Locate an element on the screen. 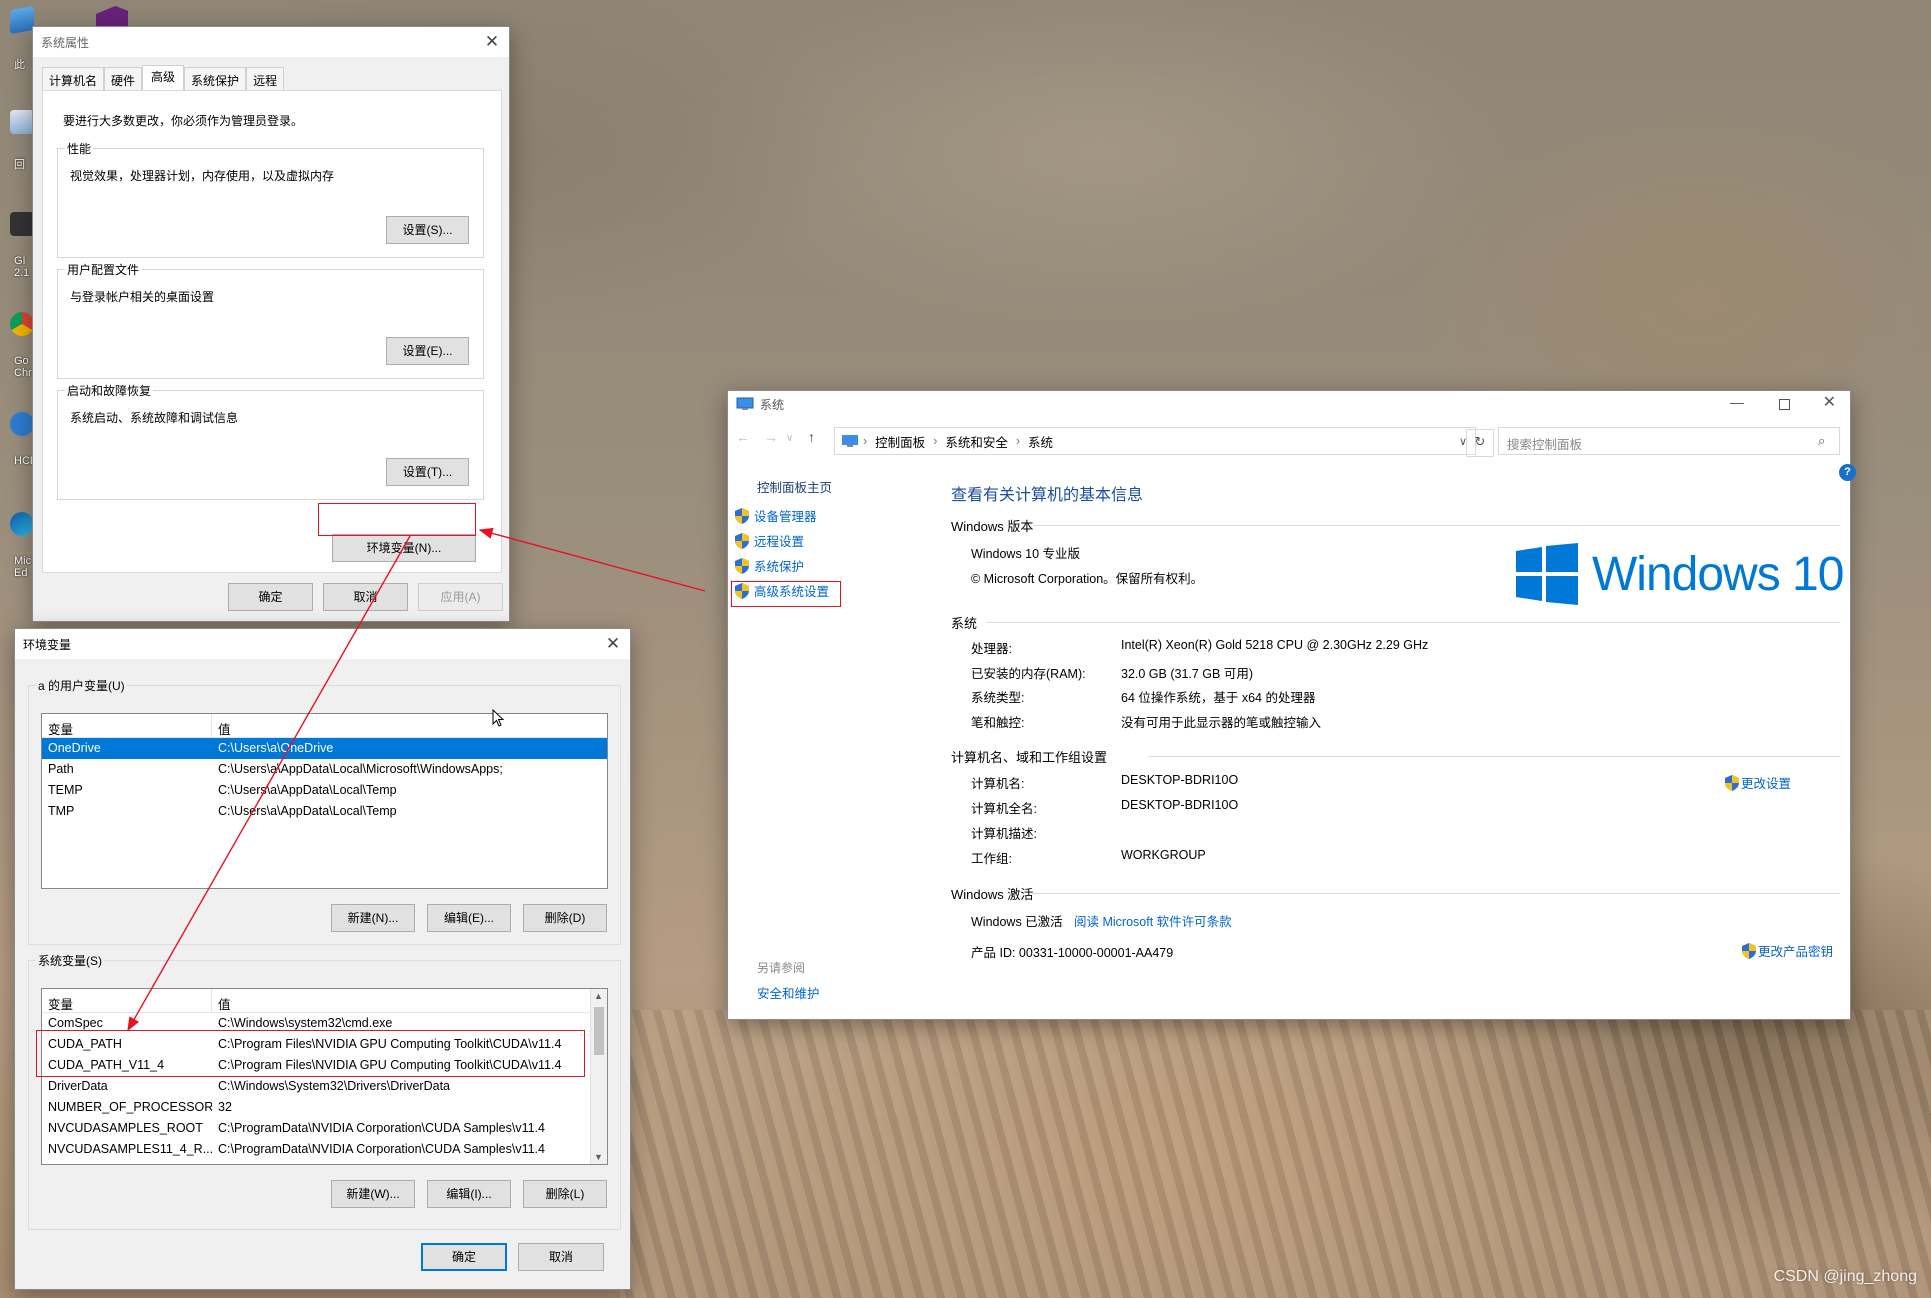  chrome-icon is located at coordinates (22, 324).